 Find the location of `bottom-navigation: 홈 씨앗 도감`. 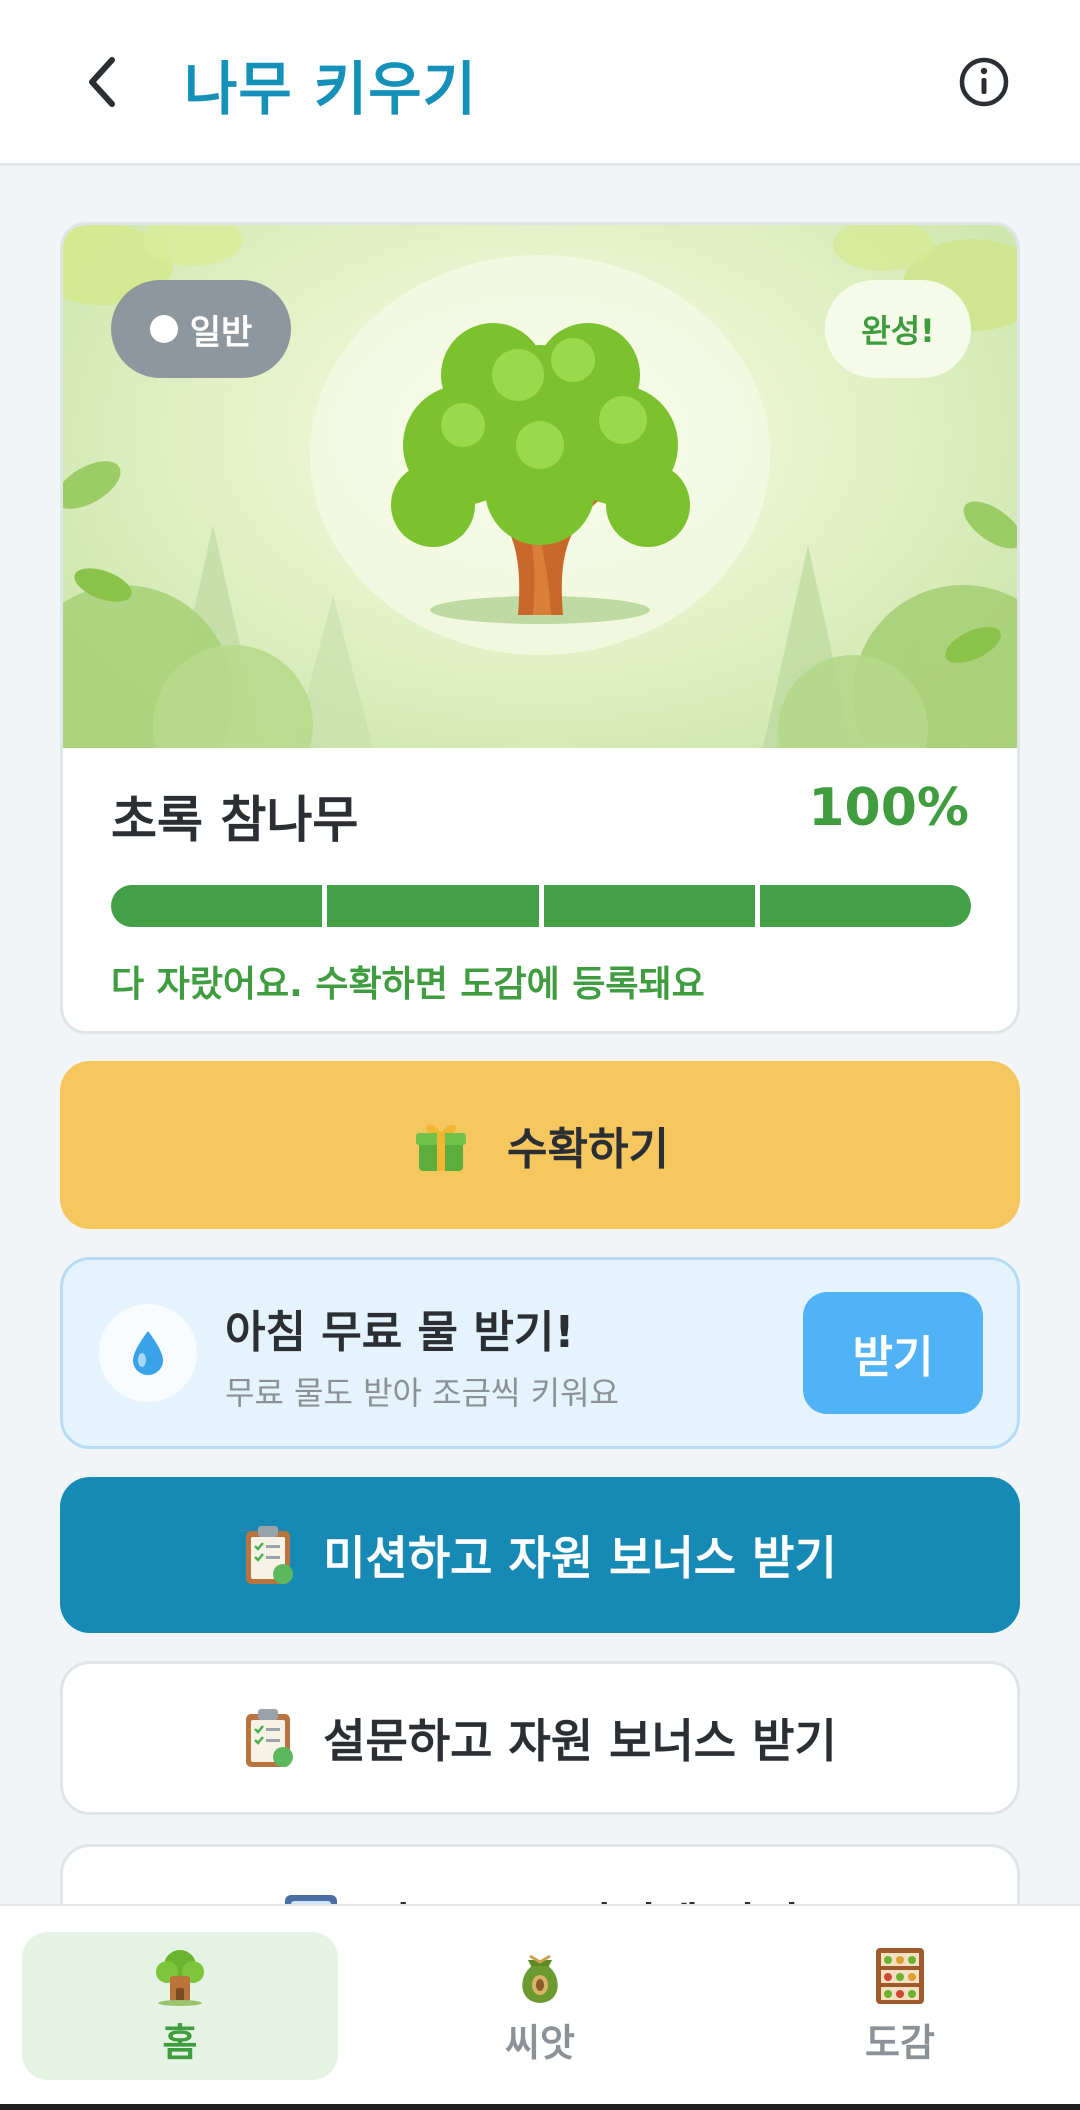

bottom-navigation: 홈 씨앗 도감 is located at coordinates (540, 2007).